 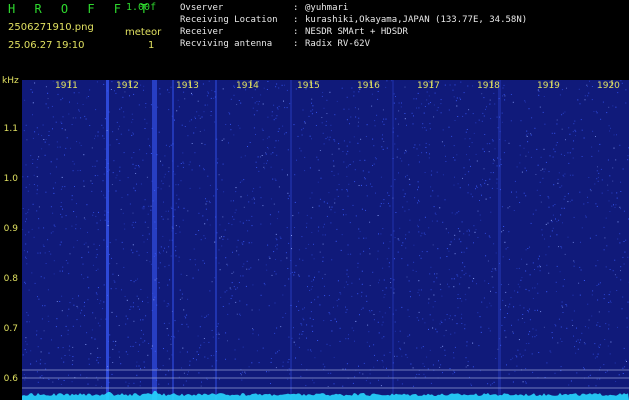 What do you see at coordinates (308, 86) in the screenshot?
I see `x-tick-label: 1915` at bounding box center [308, 86].